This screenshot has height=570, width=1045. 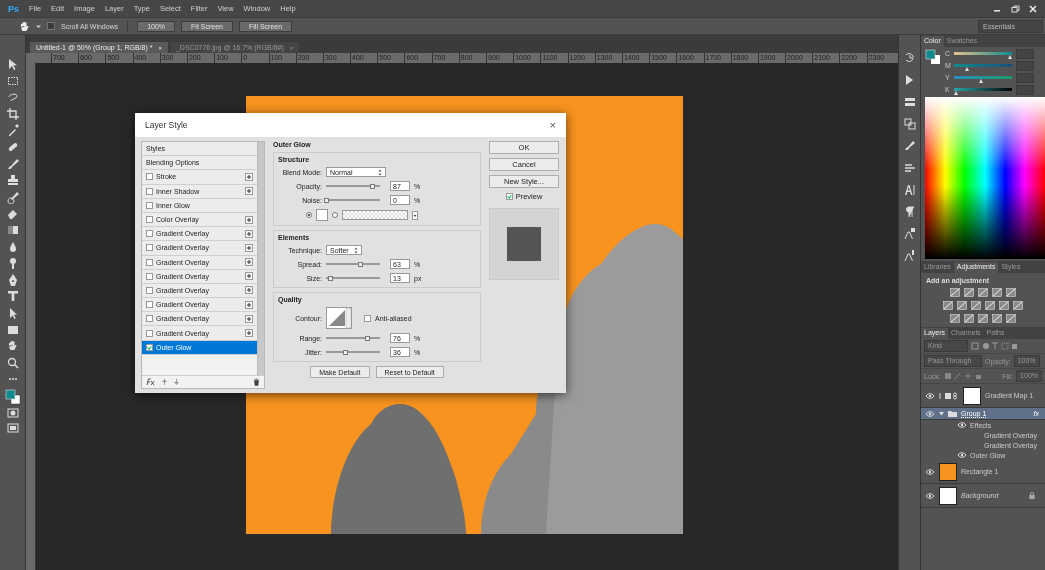 I want to click on stamp-tool-icon, so click(x=12, y=180).